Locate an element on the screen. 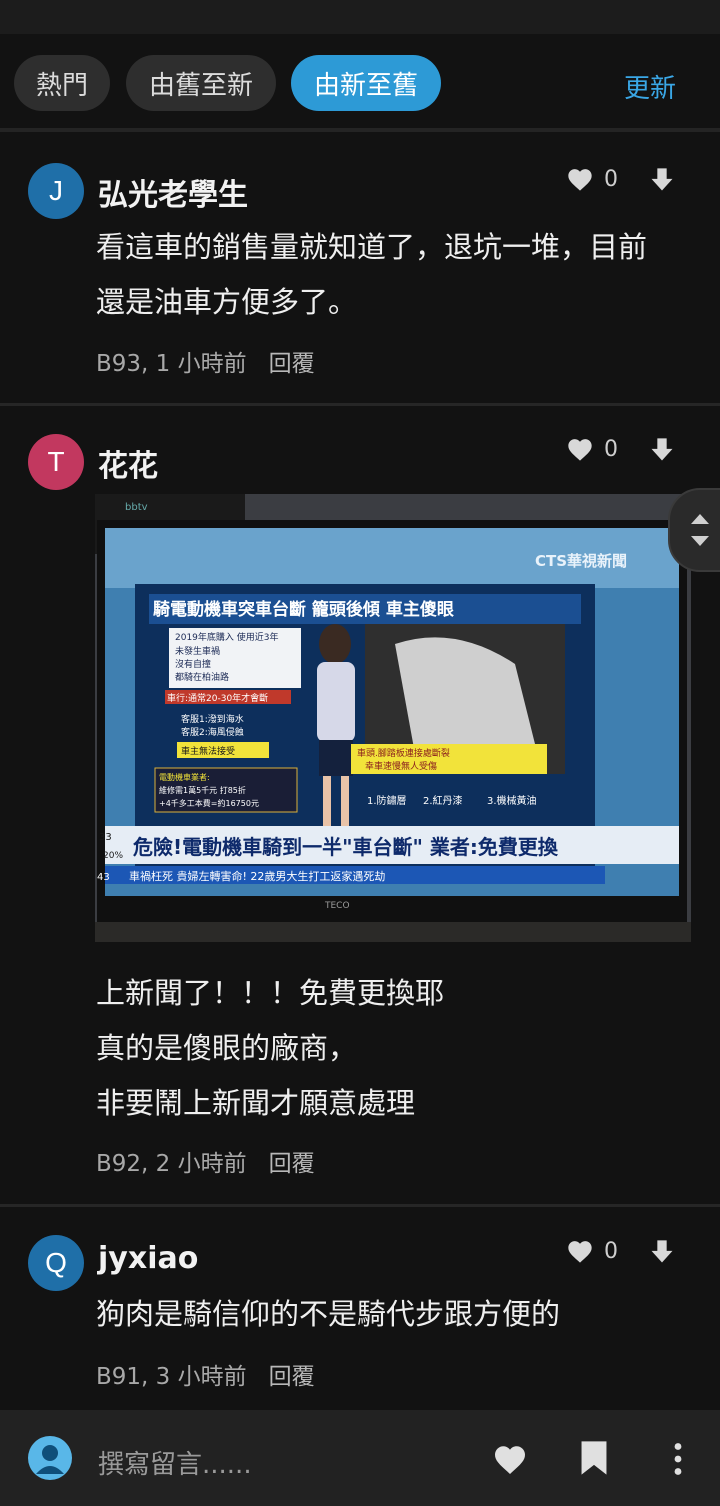  scroll-handle is located at coordinates (694, 530).